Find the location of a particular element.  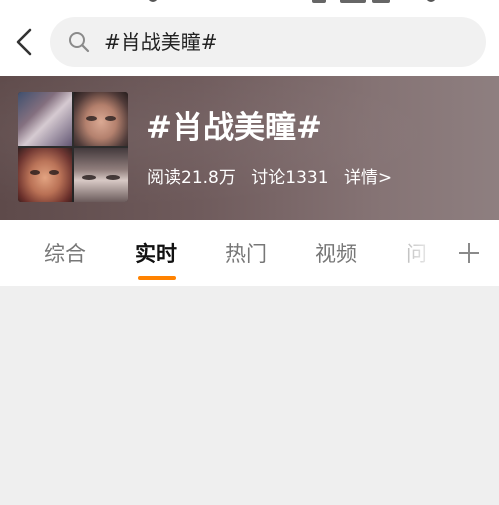

active-tab-indicator is located at coordinates (157, 278).